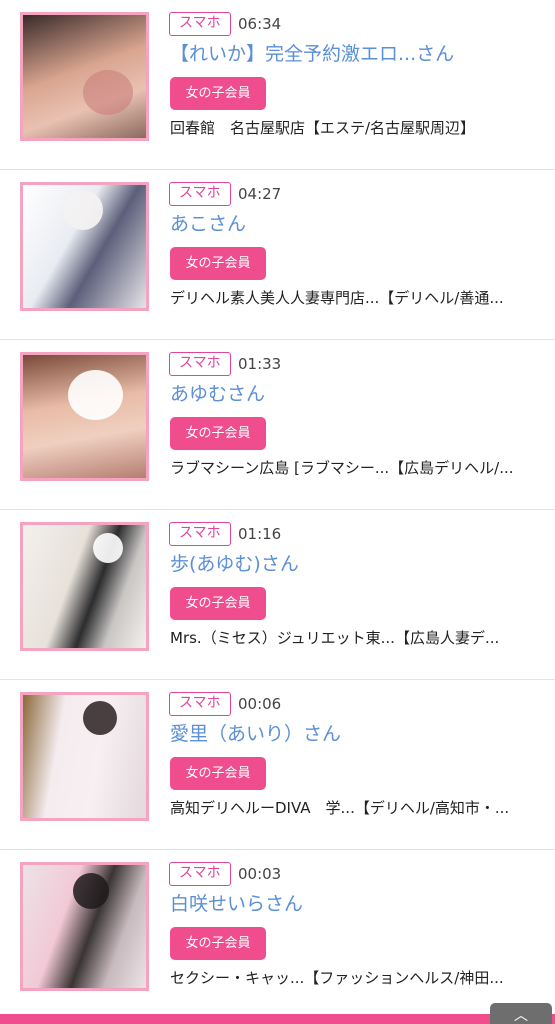 This screenshot has width=555, height=1024. Describe the element at coordinates (234, 564) in the screenshot. I see `girl-name-link: 歩(あゆむ)さん` at that location.